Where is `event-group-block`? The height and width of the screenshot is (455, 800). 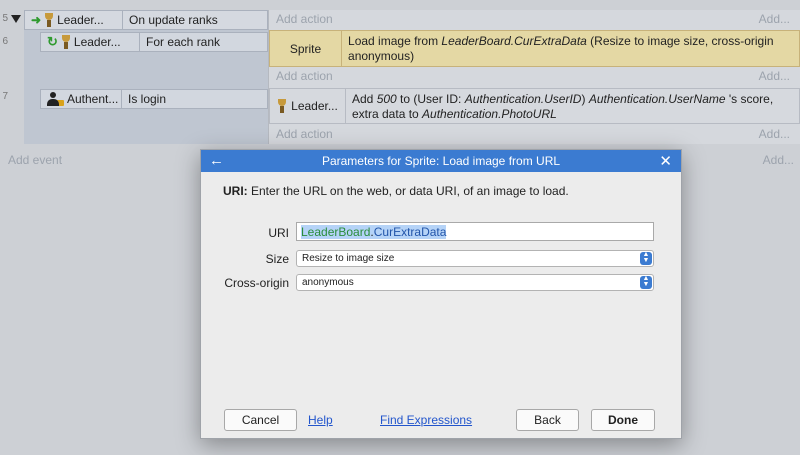 event-group-block is located at coordinates (146, 77).